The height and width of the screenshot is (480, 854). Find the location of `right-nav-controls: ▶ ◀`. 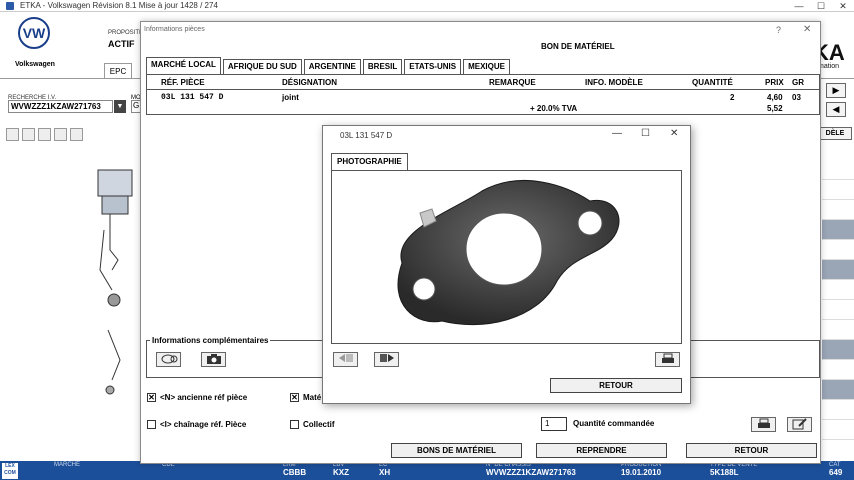

right-nav-controls: ▶ ◀ is located at coordinates (836, 102).